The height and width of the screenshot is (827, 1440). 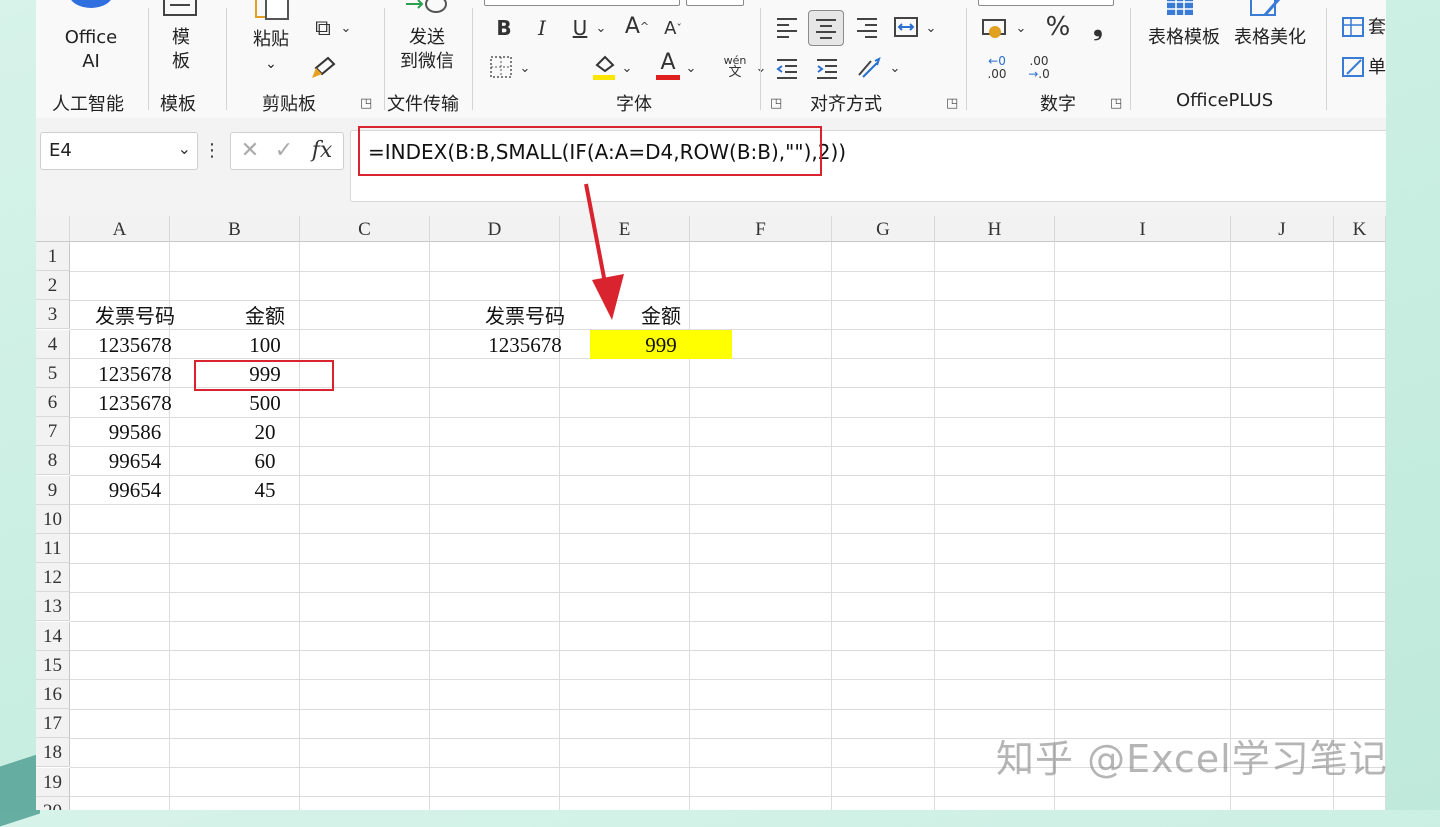 What do you see at coordinates (53, 548) in the screenshot?
I see `row-header-11: 11` at bounding box center [53, 548].